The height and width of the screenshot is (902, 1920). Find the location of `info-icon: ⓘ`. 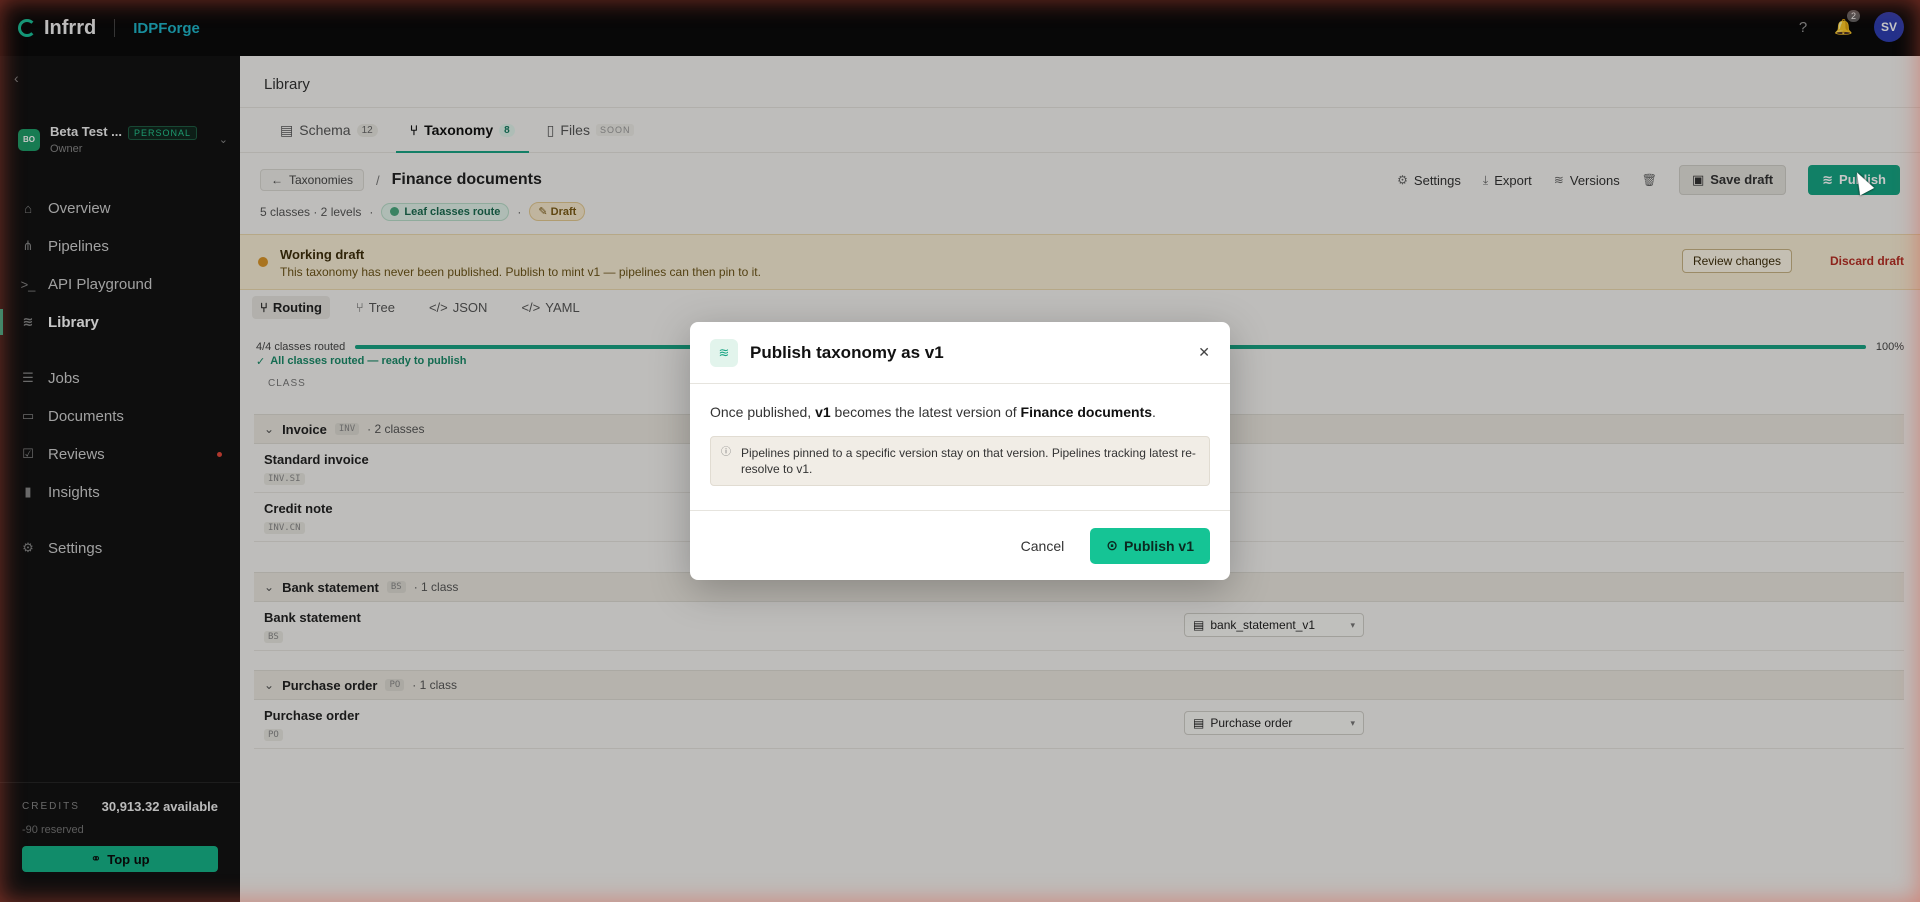

info-icon: ⓘ is located at coordinates (726, 452).